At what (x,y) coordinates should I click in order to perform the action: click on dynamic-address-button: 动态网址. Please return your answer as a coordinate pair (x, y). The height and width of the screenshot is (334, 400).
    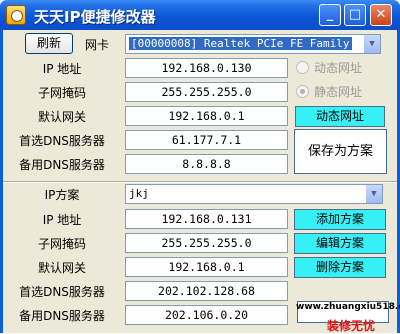
    Looking at the image, I should click on (340, 116).